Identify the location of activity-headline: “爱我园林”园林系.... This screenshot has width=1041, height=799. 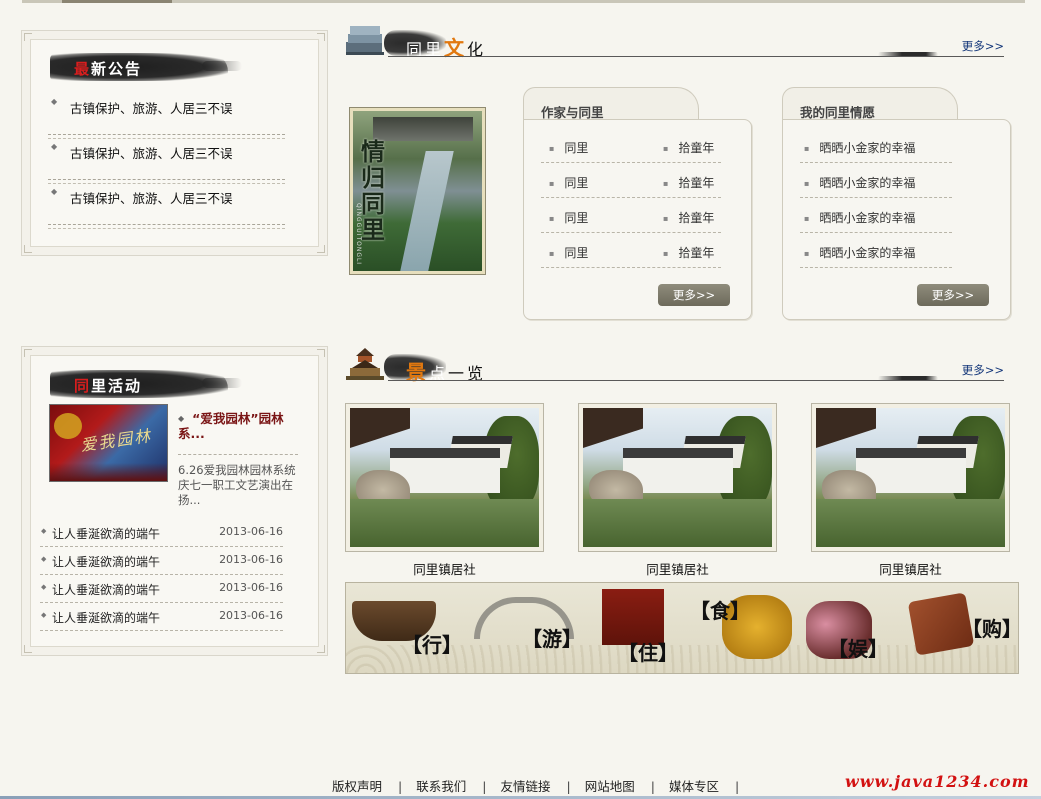
(238, 426).